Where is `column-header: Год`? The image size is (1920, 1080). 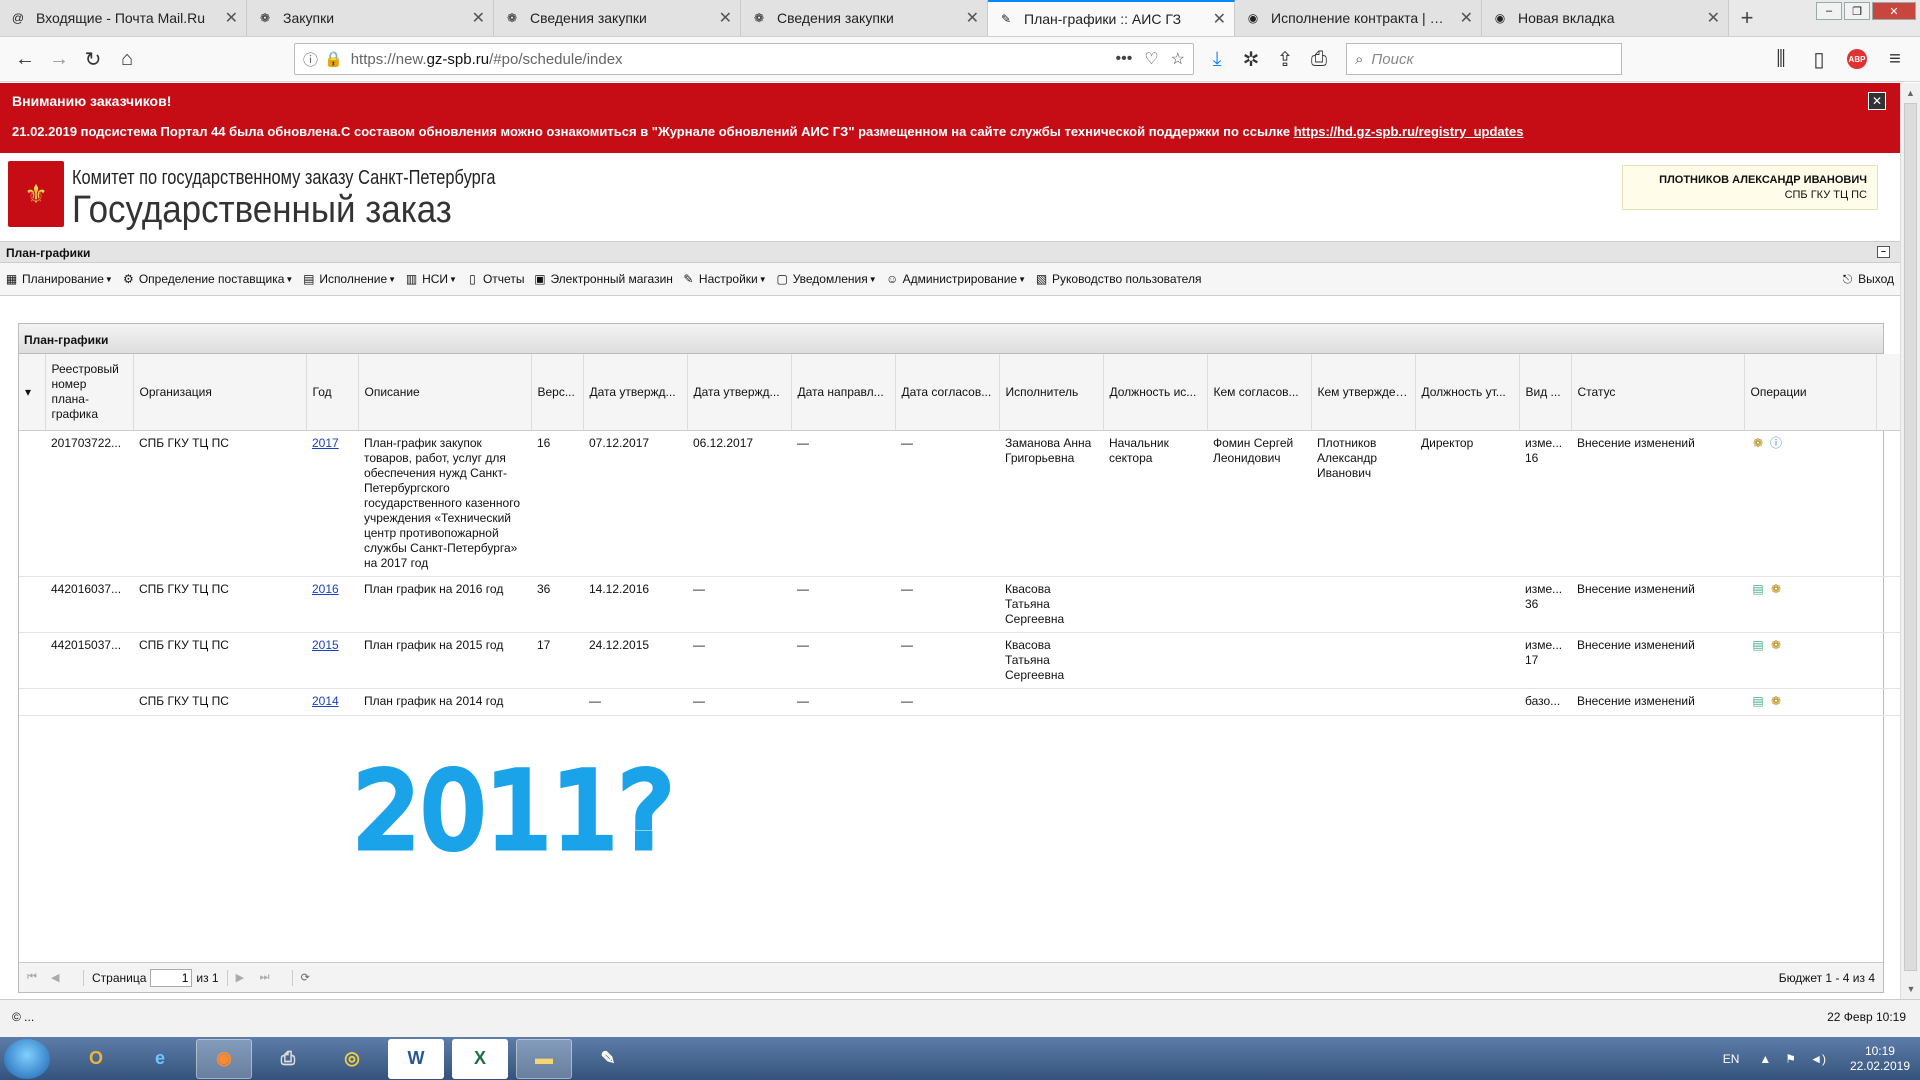 column-header: Год is located at coordinates (332, 392).